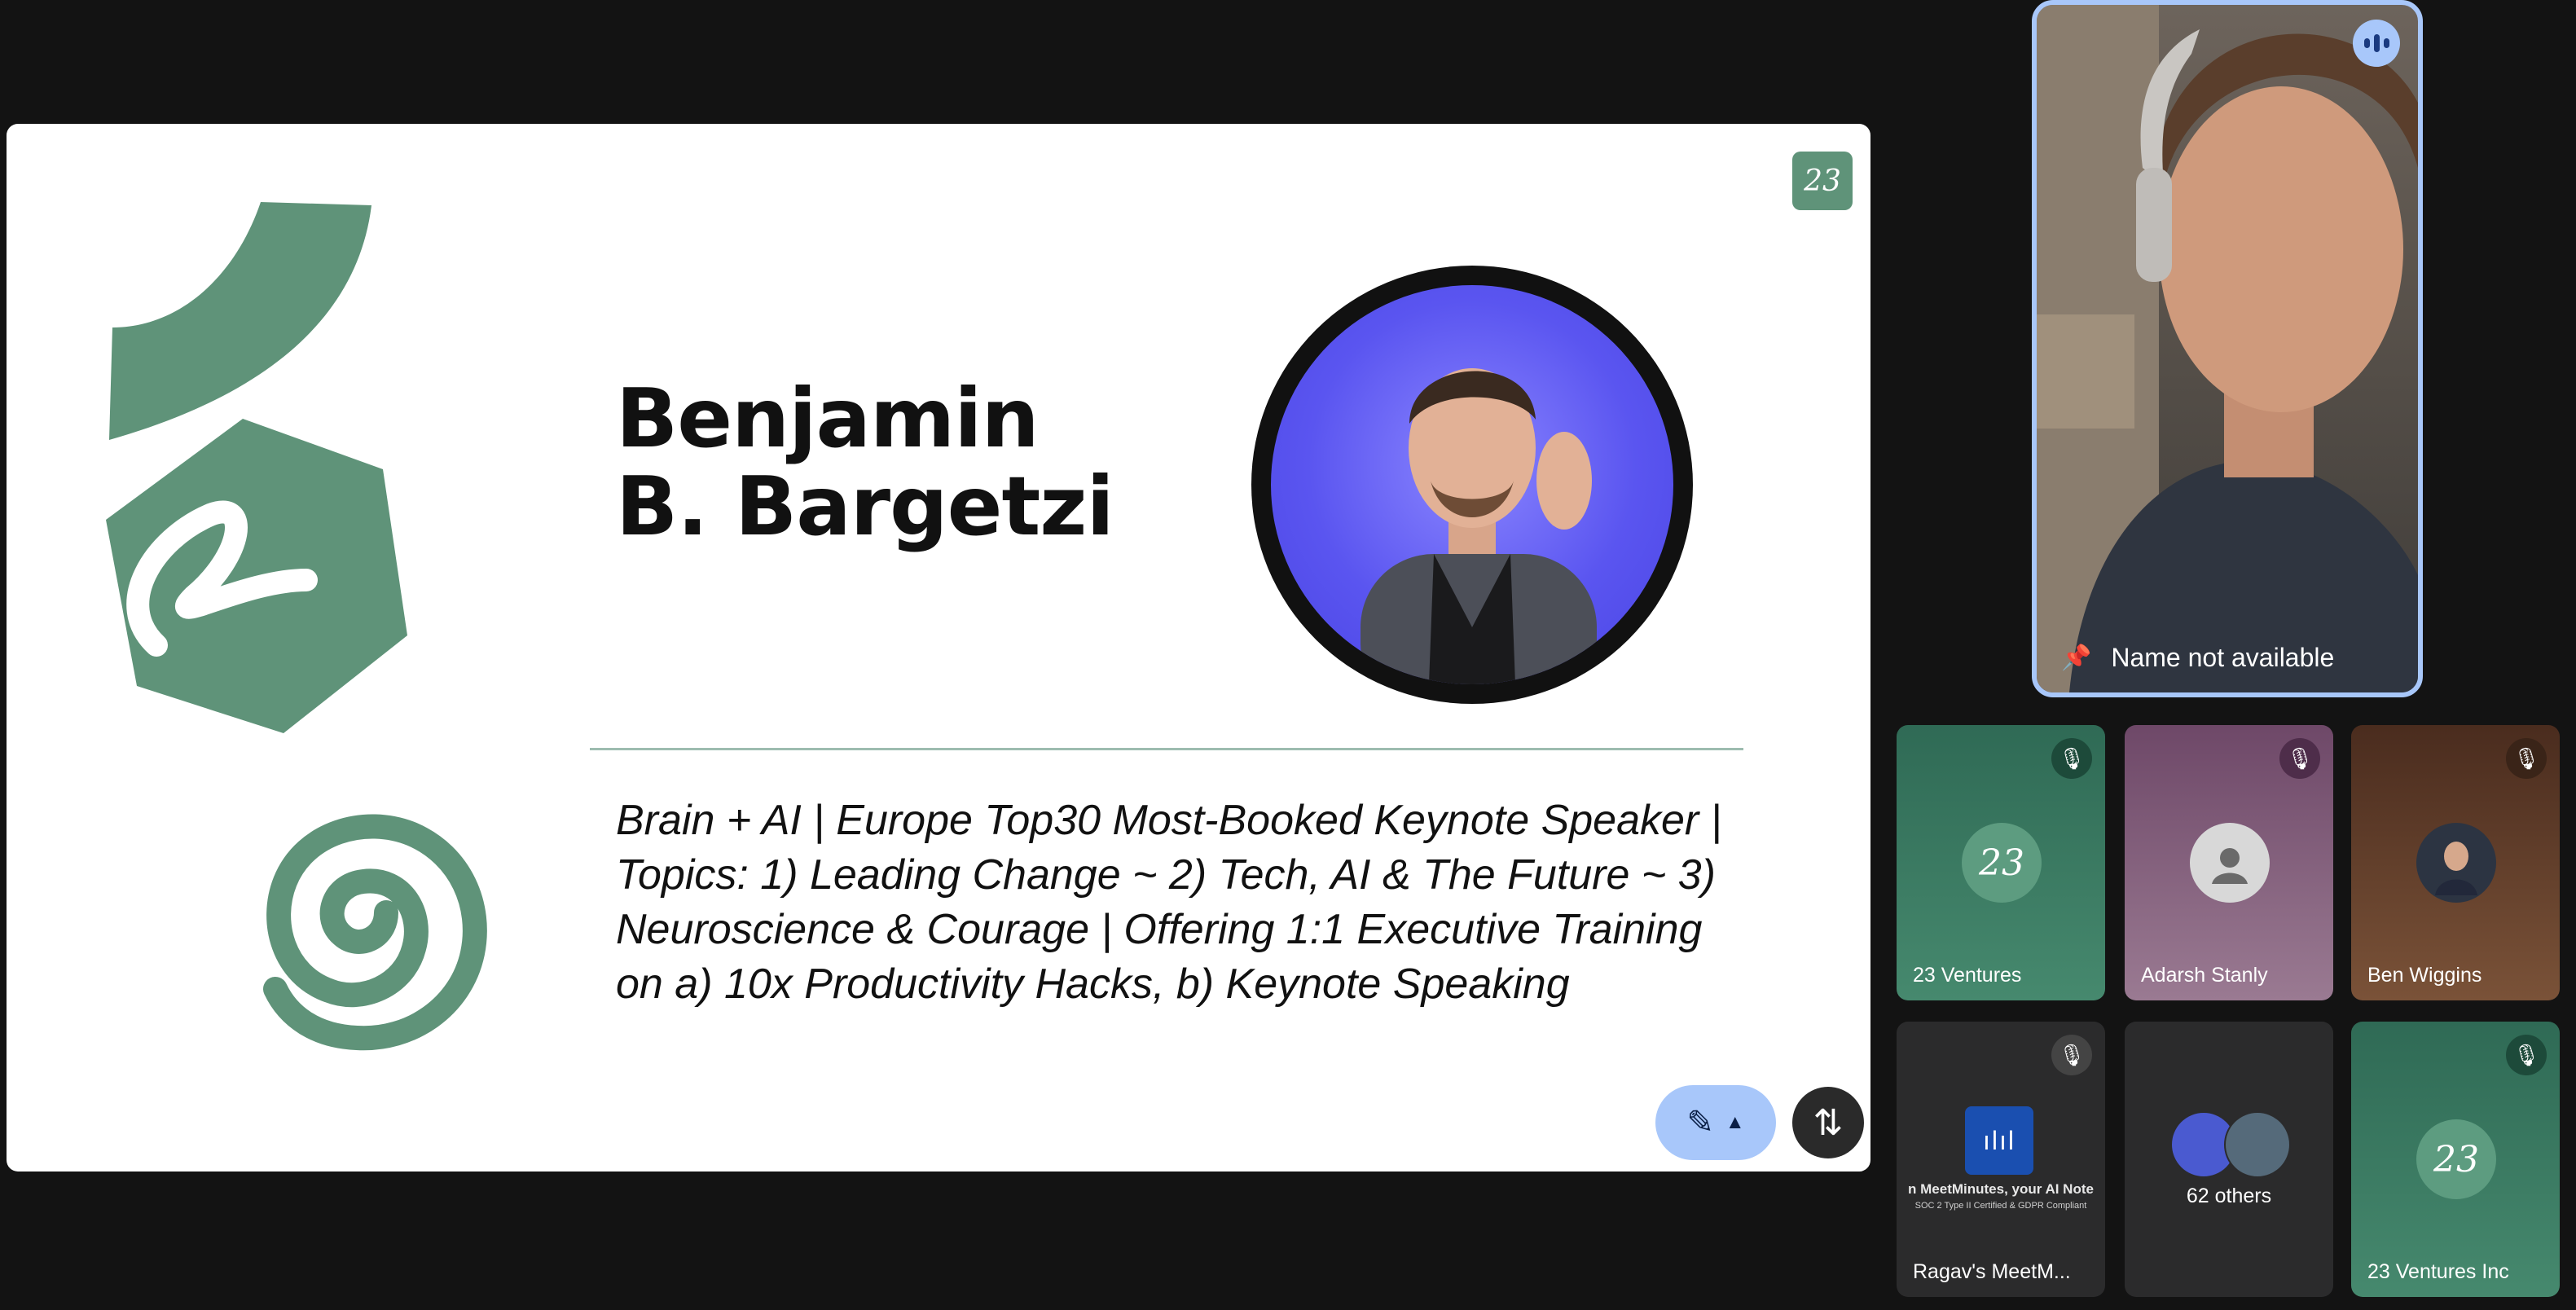 This screenshot has height=1310, width=2576. Describe the element at coordinates (2376, 44) in the screenshot. I see `speaking-indicator-icon` at that location.